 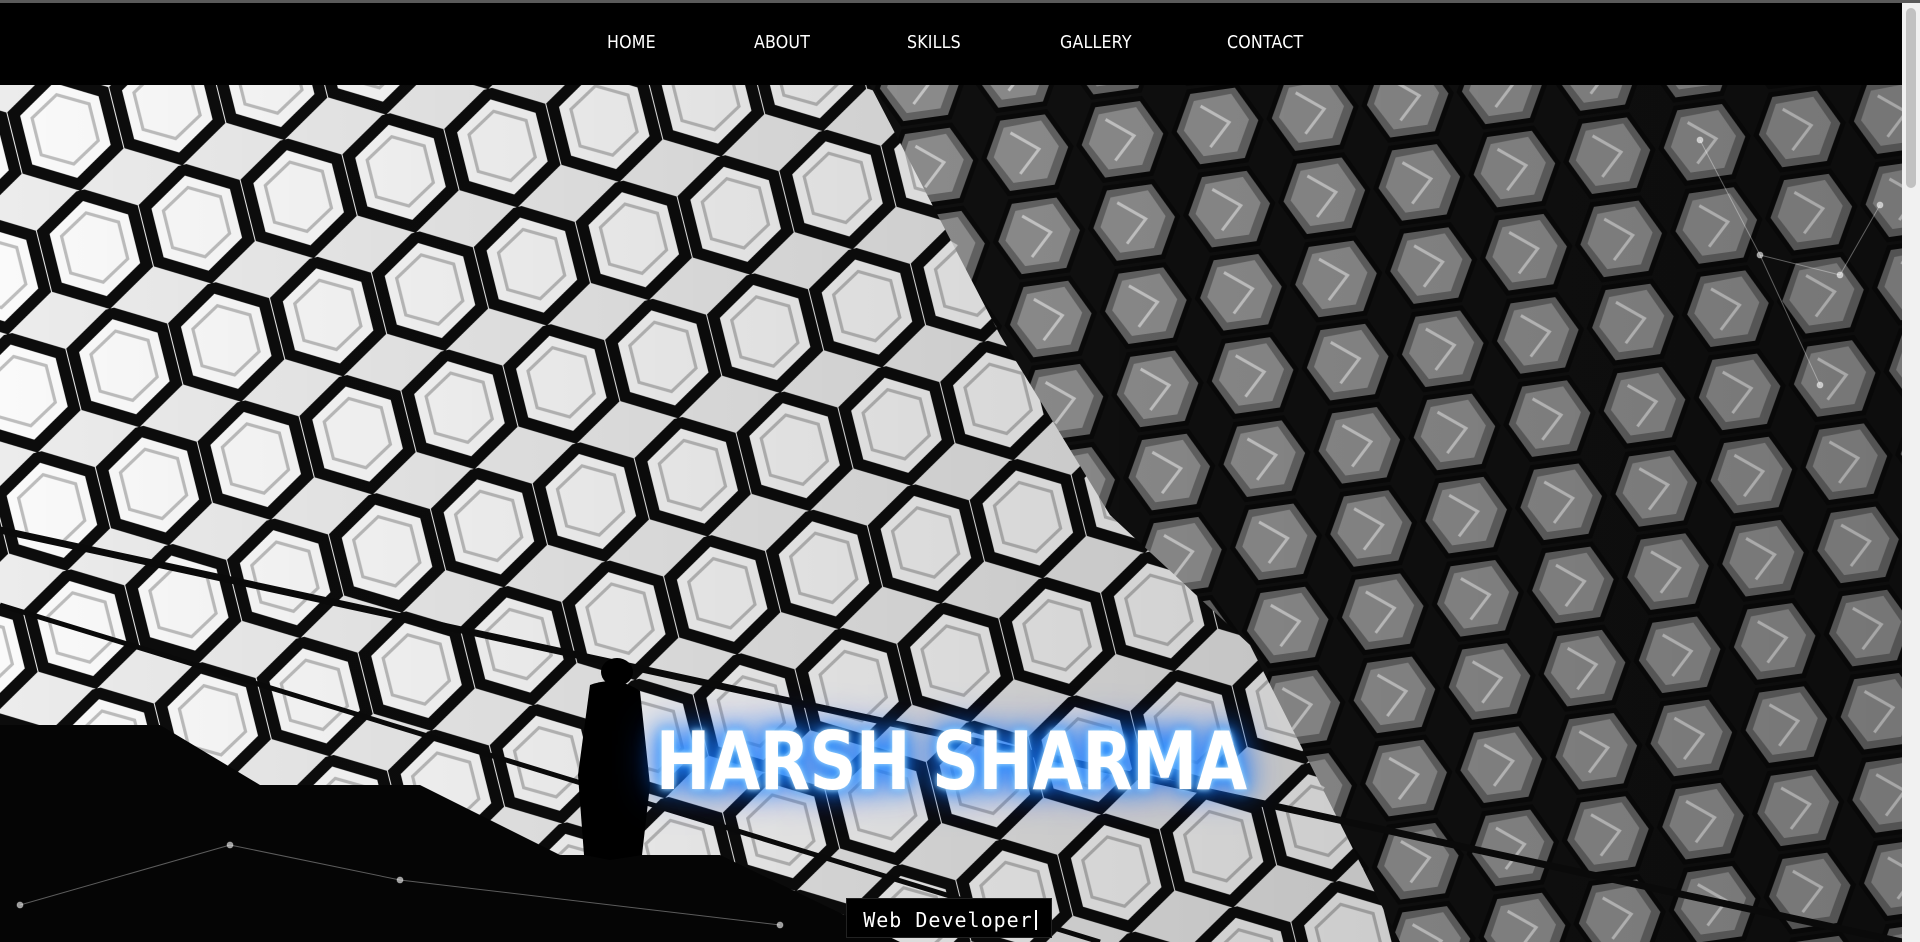 I want to click on hero-subtitle-wrap: Web Developer, so click(x=950, y=920).